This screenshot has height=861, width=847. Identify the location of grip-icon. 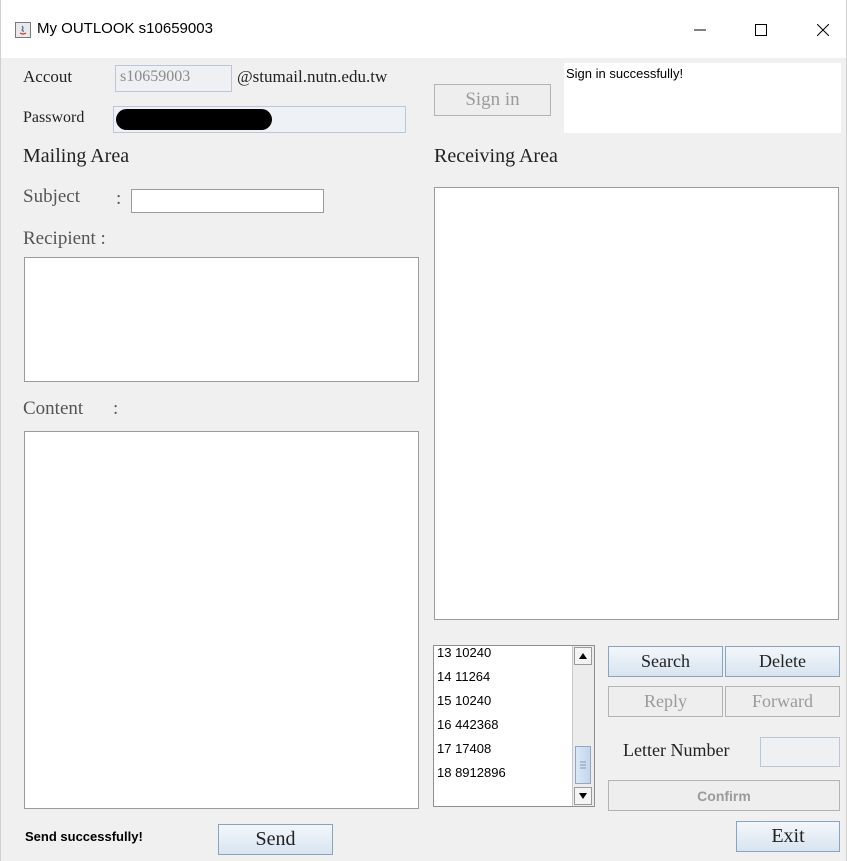
(583, 765).